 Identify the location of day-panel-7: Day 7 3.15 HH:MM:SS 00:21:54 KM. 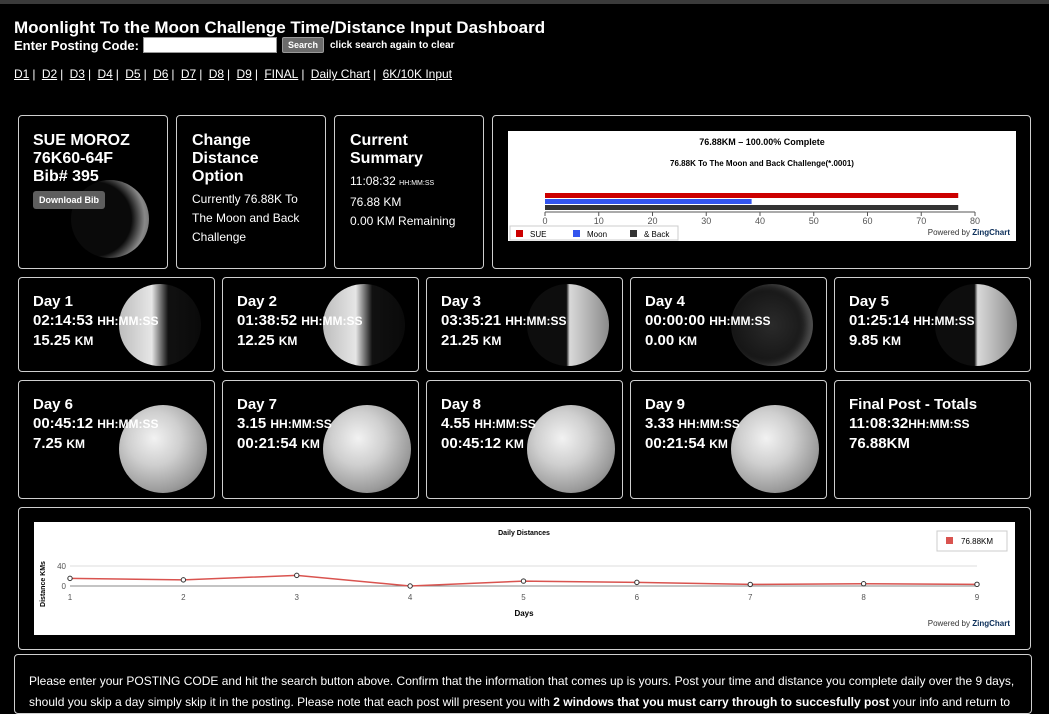
(320, 439).